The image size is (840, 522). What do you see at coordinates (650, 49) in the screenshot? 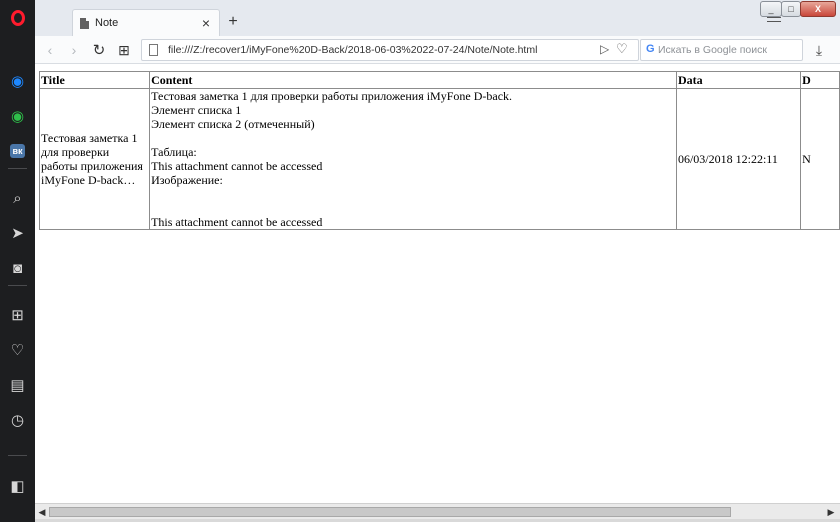
I see `google-icon: G` at bounding box center [650, 49].